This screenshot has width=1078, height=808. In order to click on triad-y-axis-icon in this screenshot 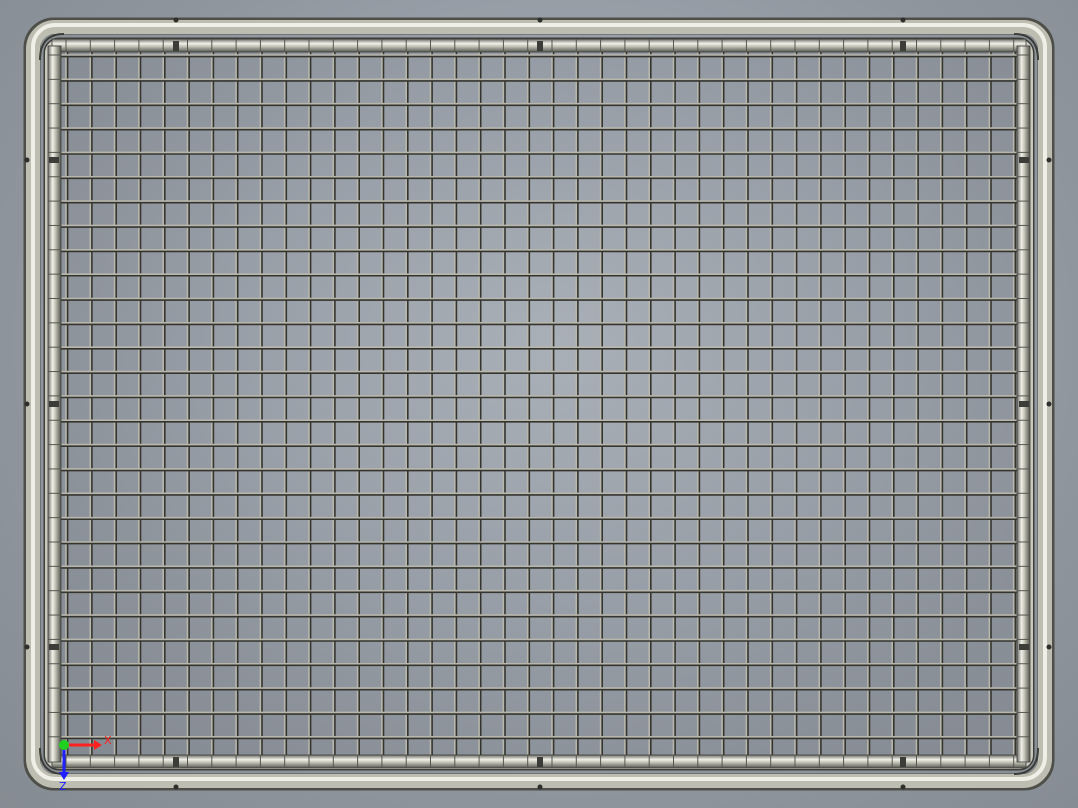, I will do `click(64, 745)`.